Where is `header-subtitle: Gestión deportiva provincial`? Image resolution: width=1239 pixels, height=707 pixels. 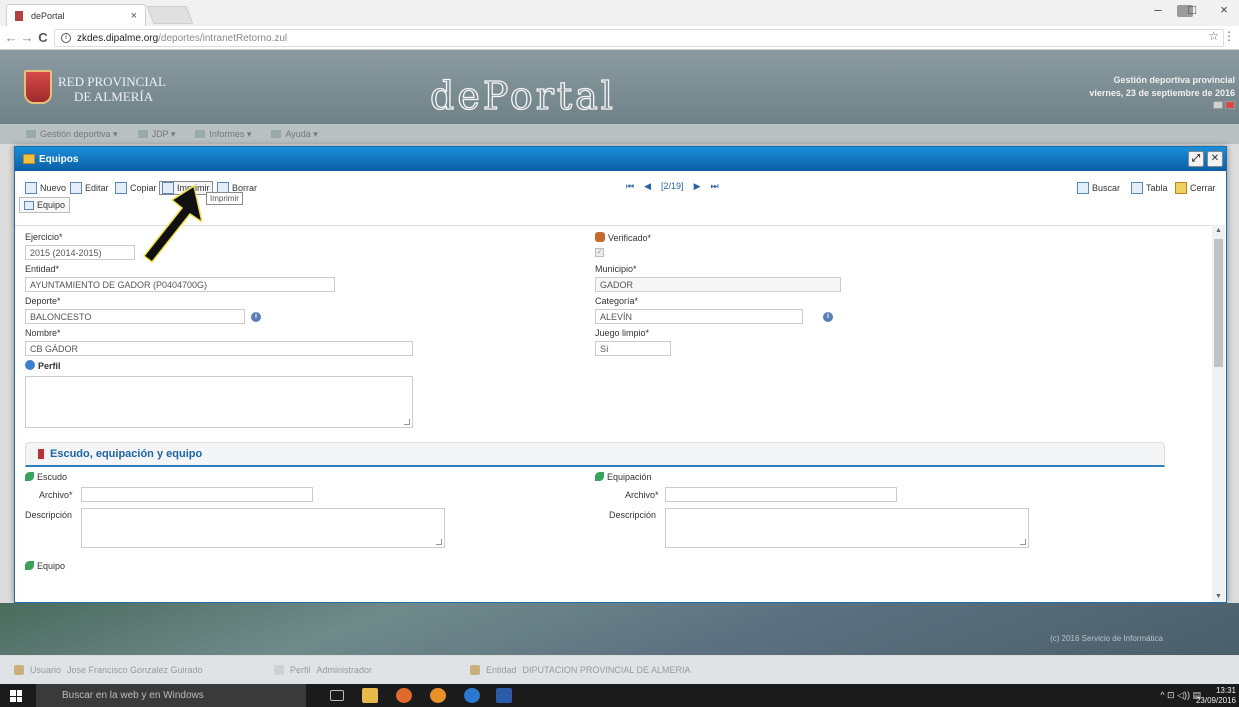 header-subtitle: Gestión deportiva provincial is located at coordinates (1174, 80).